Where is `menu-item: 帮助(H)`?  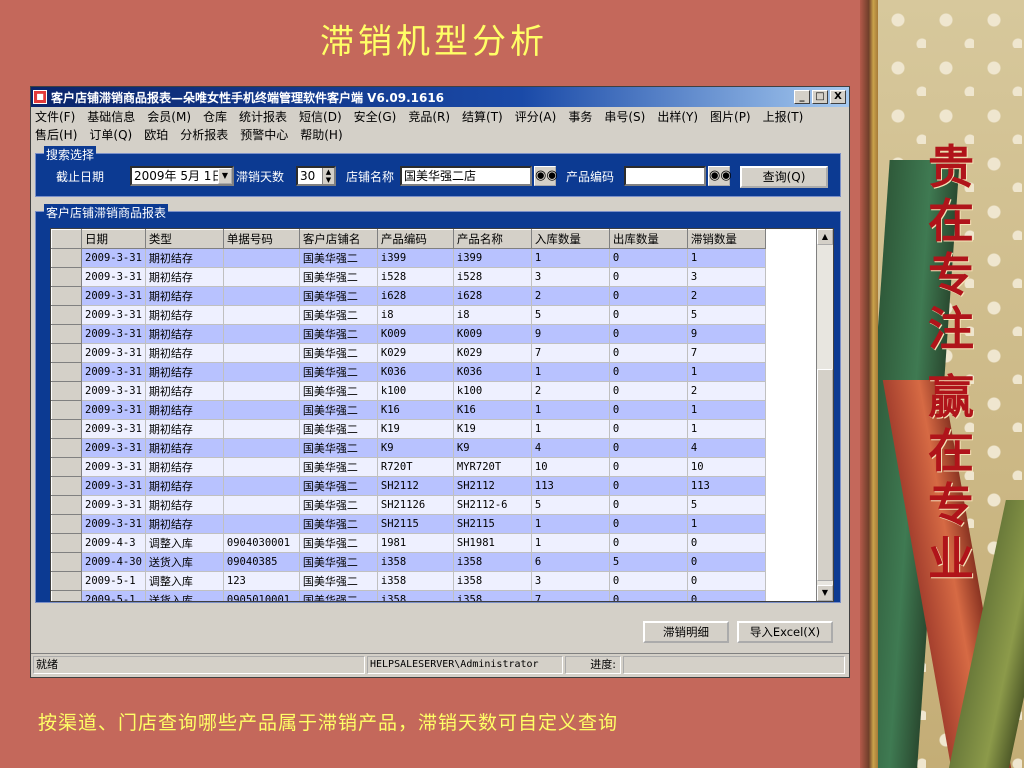
menu-item: 帮助(H) is located at coordinates (321, 135).